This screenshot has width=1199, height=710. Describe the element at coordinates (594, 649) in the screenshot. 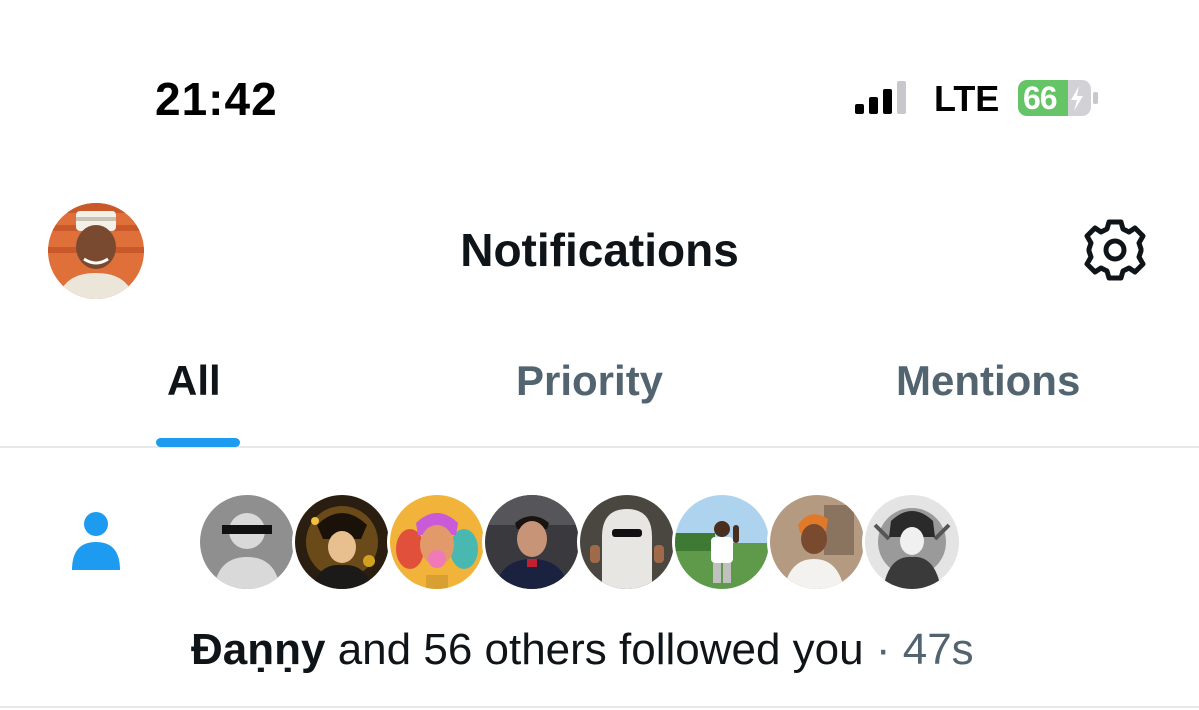

I see `notification-message: and 56 others followed you` at that location.